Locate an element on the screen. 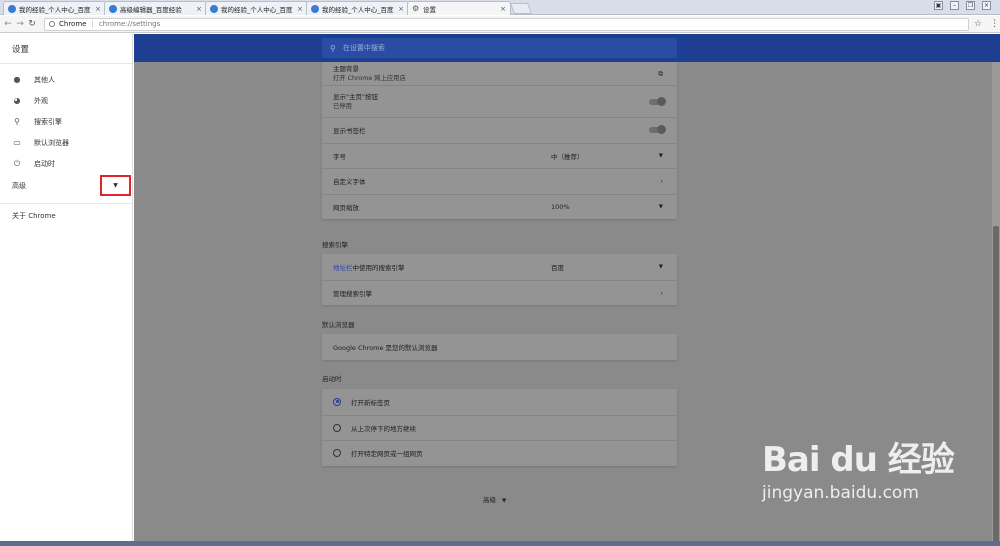 This screenshot has height=546, width=1000. startup-option-label: 从上次停下的地方继续 is located at coordinates (383, 428).